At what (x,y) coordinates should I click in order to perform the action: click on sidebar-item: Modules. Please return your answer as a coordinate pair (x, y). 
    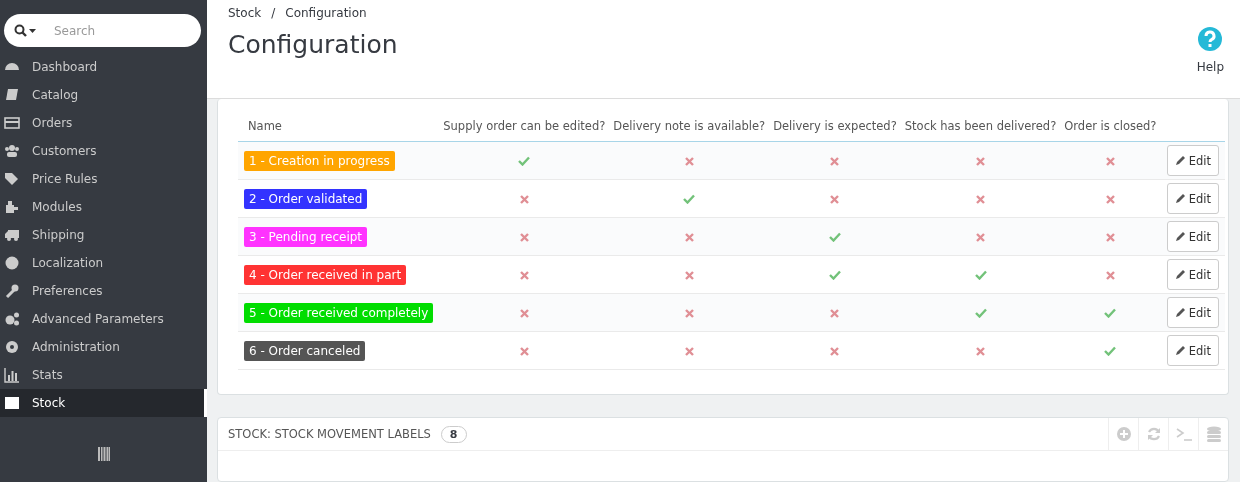
    Looking at the image, I should click on (103, 207).